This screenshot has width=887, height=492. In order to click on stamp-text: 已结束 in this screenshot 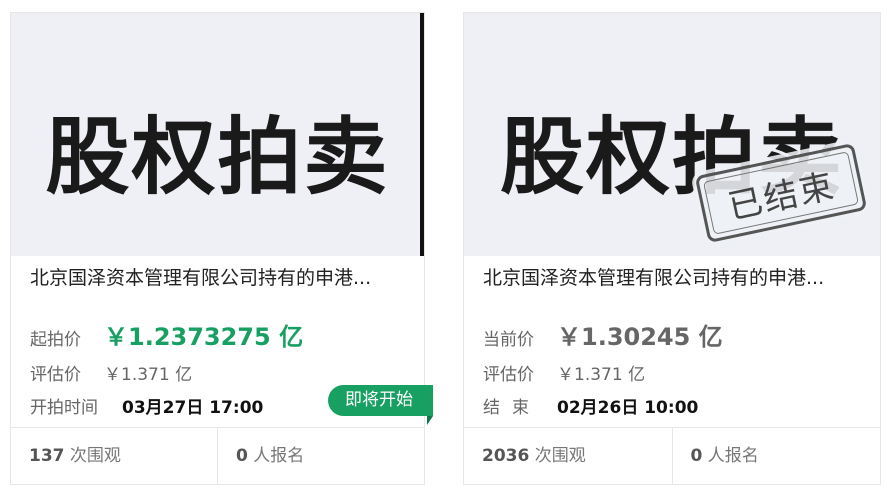, I will do `click(781, 196)`.